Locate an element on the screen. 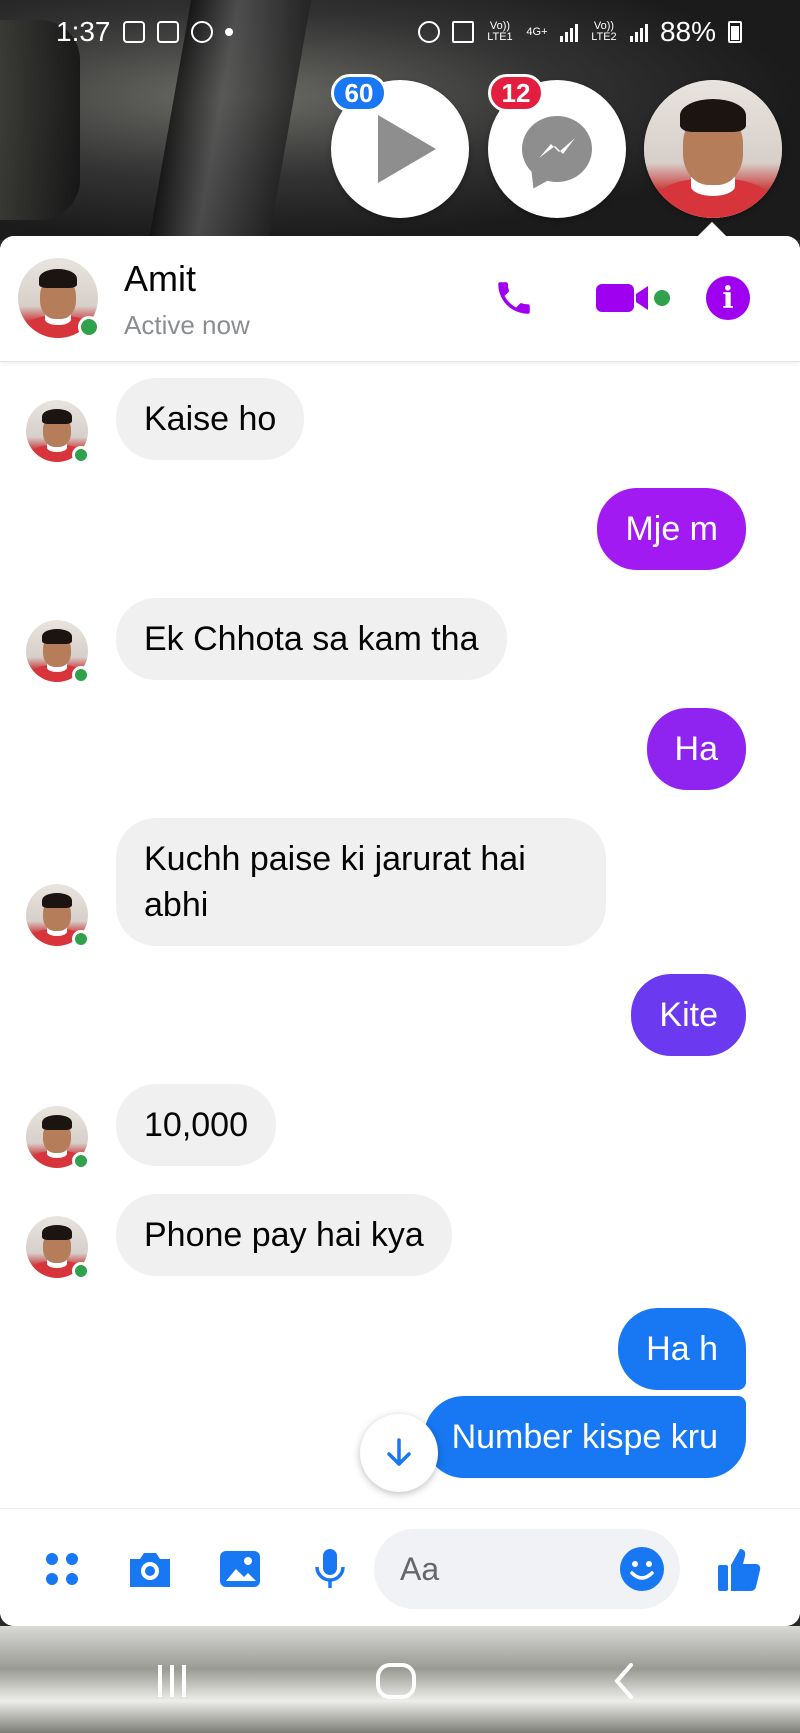 The width and height of the screenshot is (800, 1733). like-button is located at coordinates (740, 1569).